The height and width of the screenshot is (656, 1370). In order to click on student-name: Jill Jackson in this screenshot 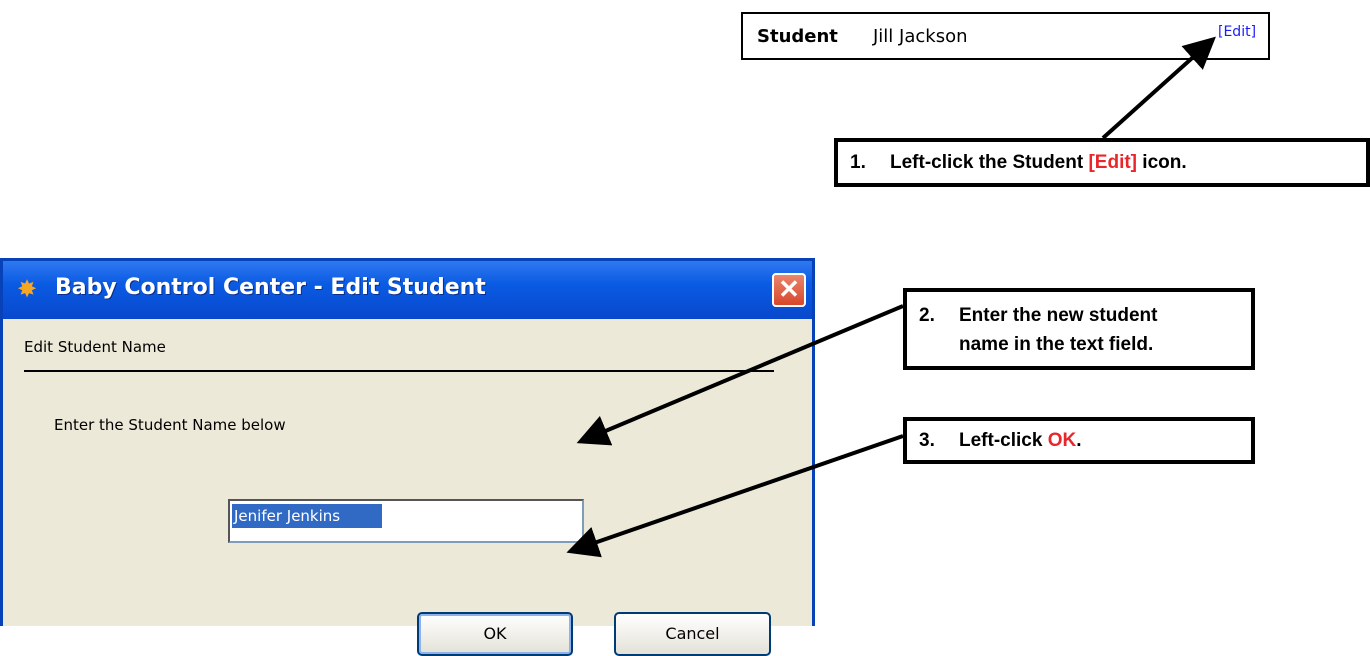, I will do `click(920, 36)`.